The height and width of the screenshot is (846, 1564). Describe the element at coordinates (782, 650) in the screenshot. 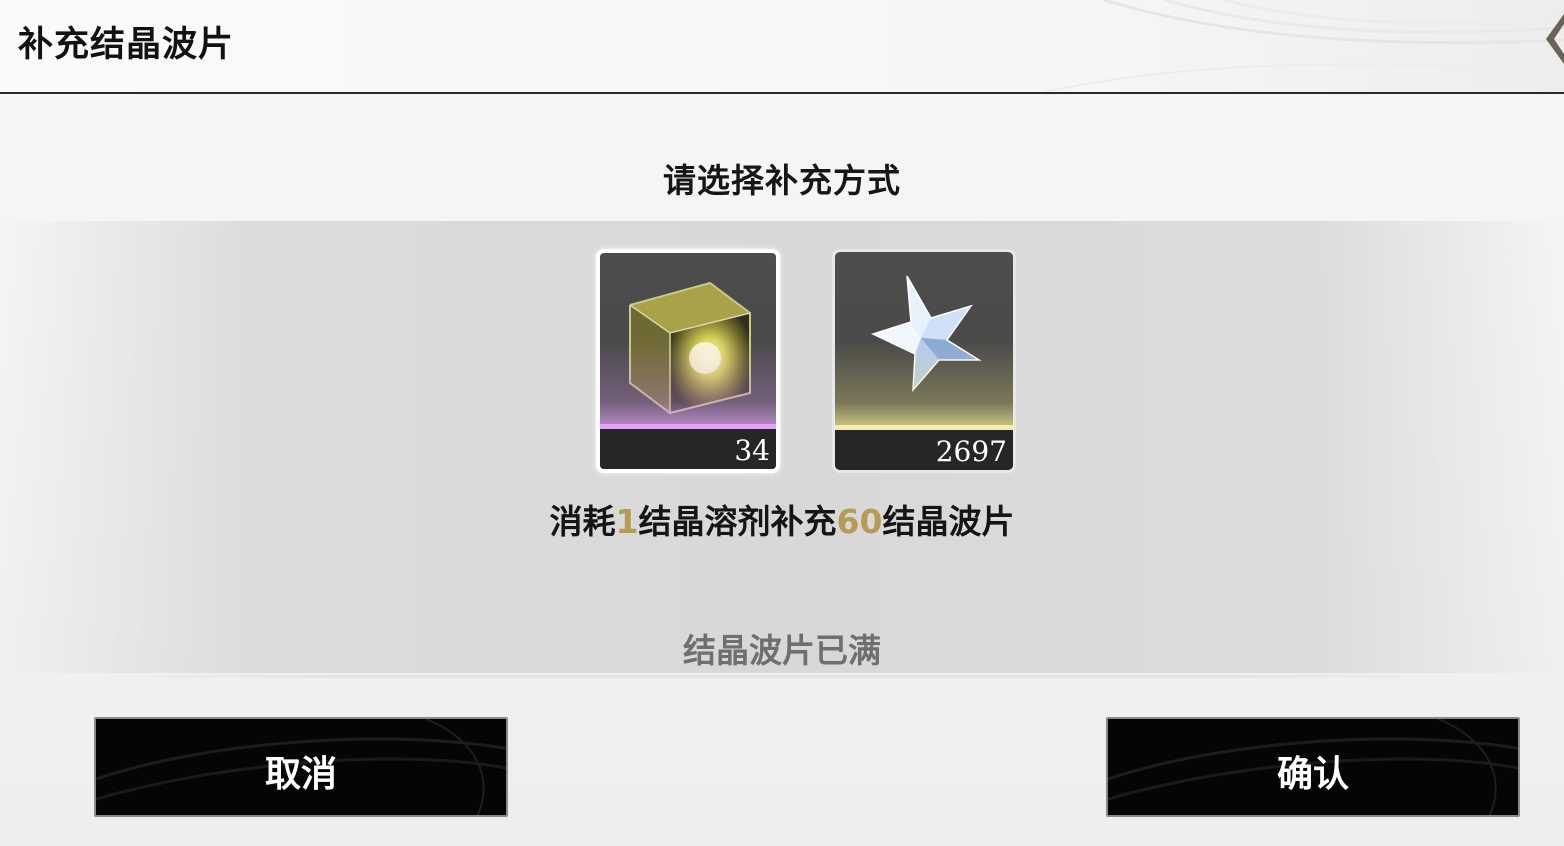

I see `status-message: 结晶波片已满` at that location.